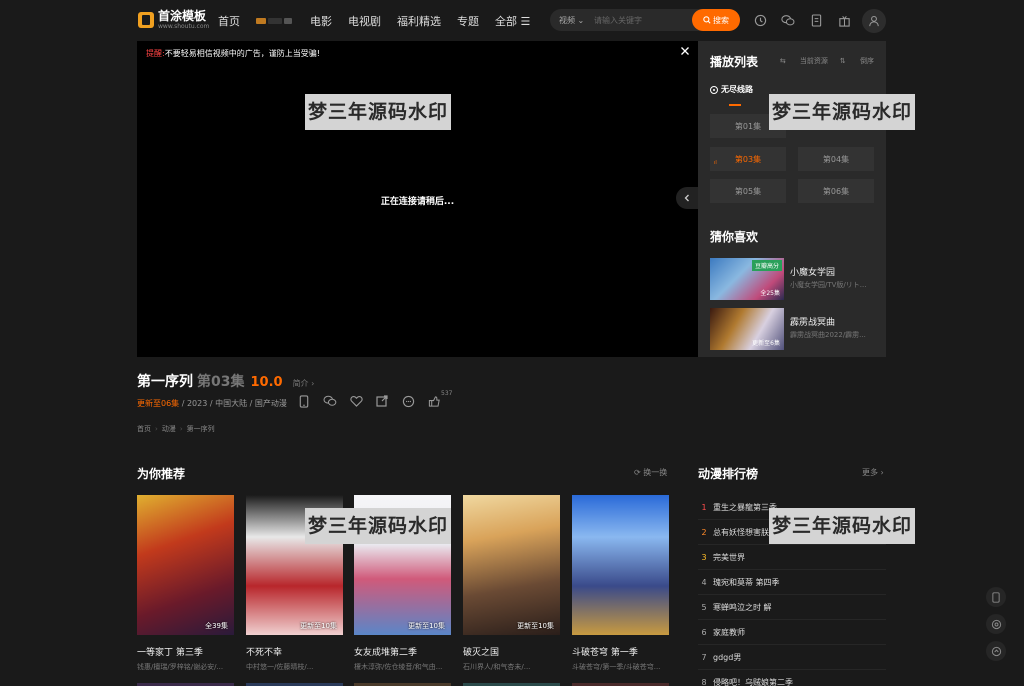 Image resolution: width=1024 pixels, height=686 pixels. I want to click on clock-icon, so click(760, 20).